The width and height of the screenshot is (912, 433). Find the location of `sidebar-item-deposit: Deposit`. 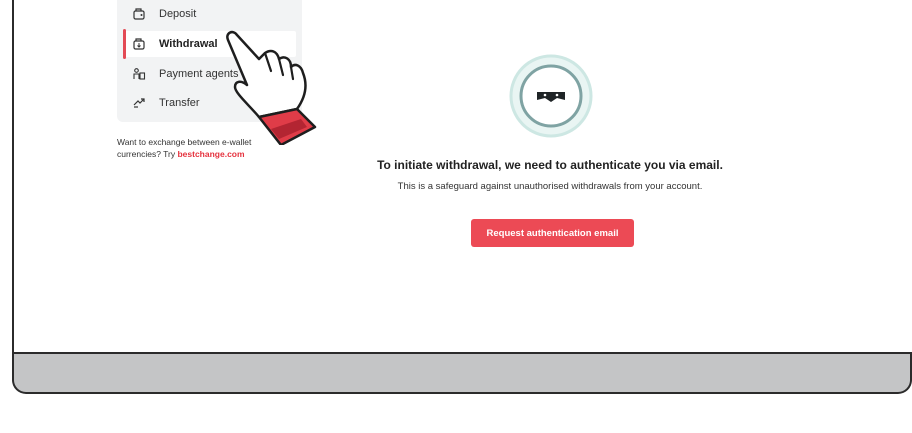

sidebar-item-deposit: Deposit is located at coordinates (207, 14).